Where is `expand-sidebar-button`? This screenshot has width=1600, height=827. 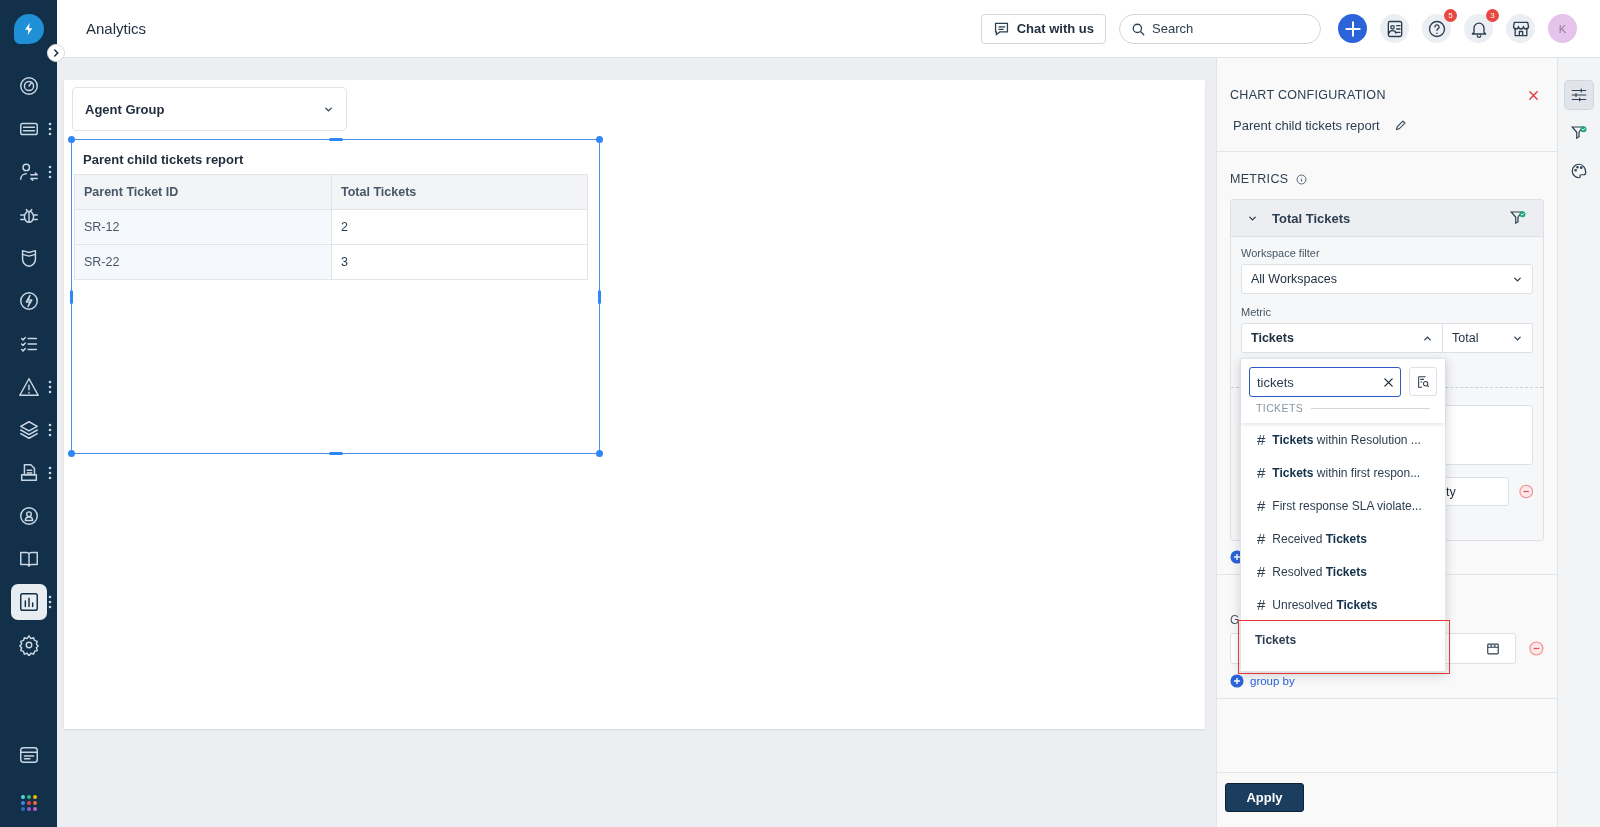 expand-sidebar-button is located at coordinates (56, 53).